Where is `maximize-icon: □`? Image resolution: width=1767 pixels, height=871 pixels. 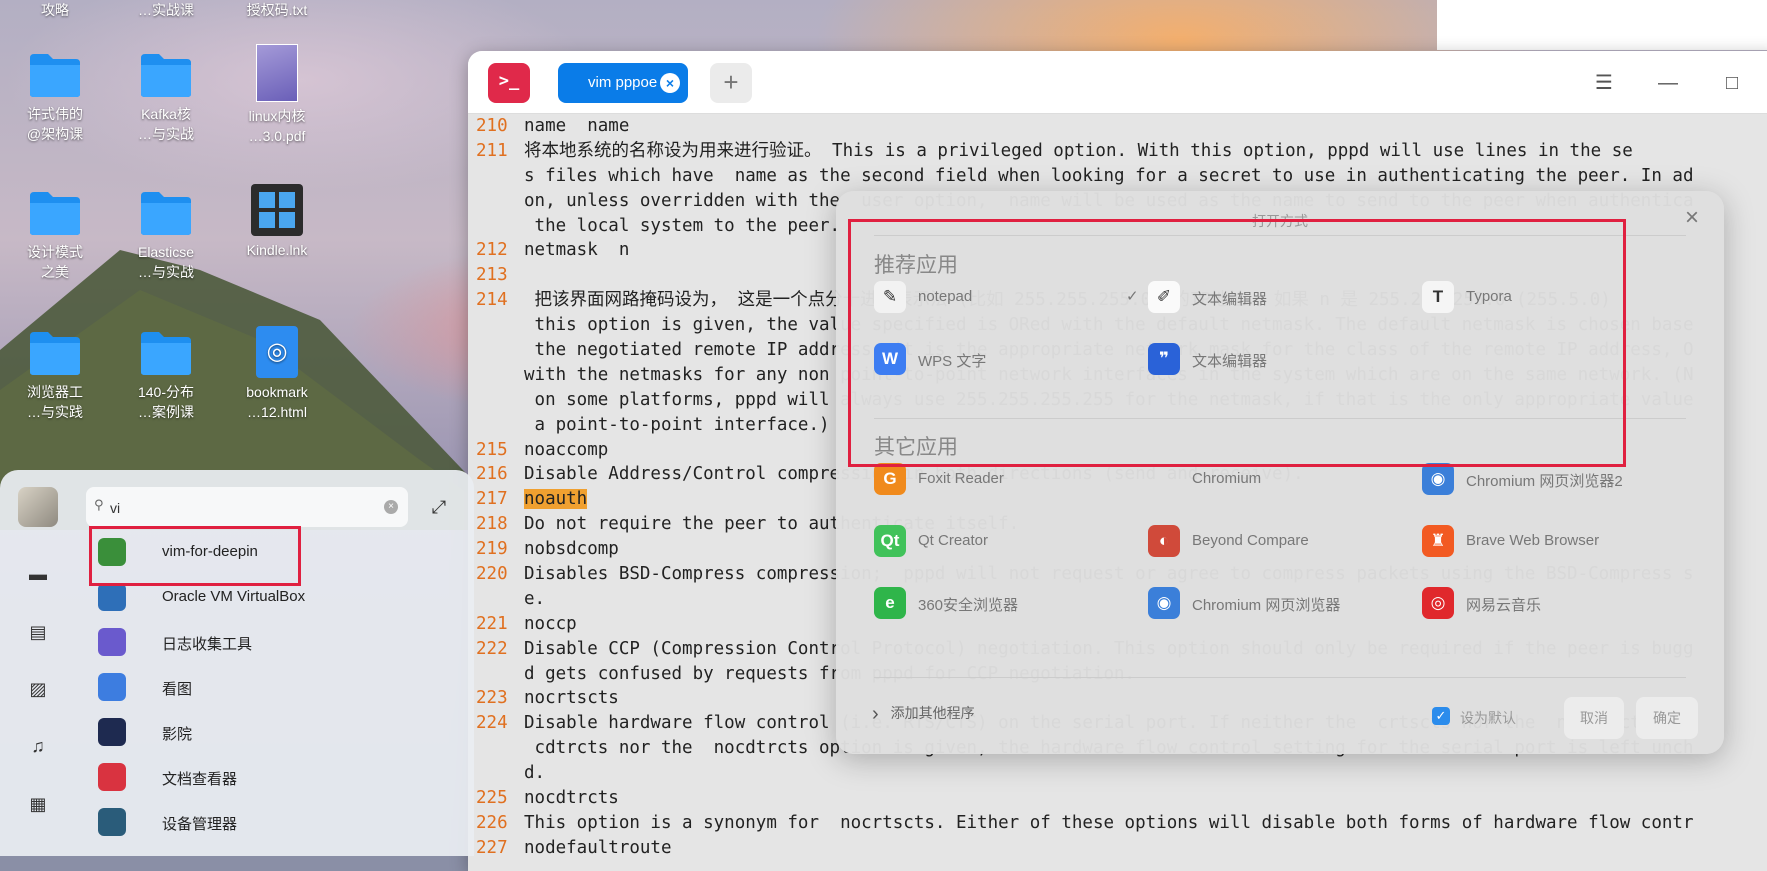 maximize-icon: □ is located at coordinates (1732, 83).